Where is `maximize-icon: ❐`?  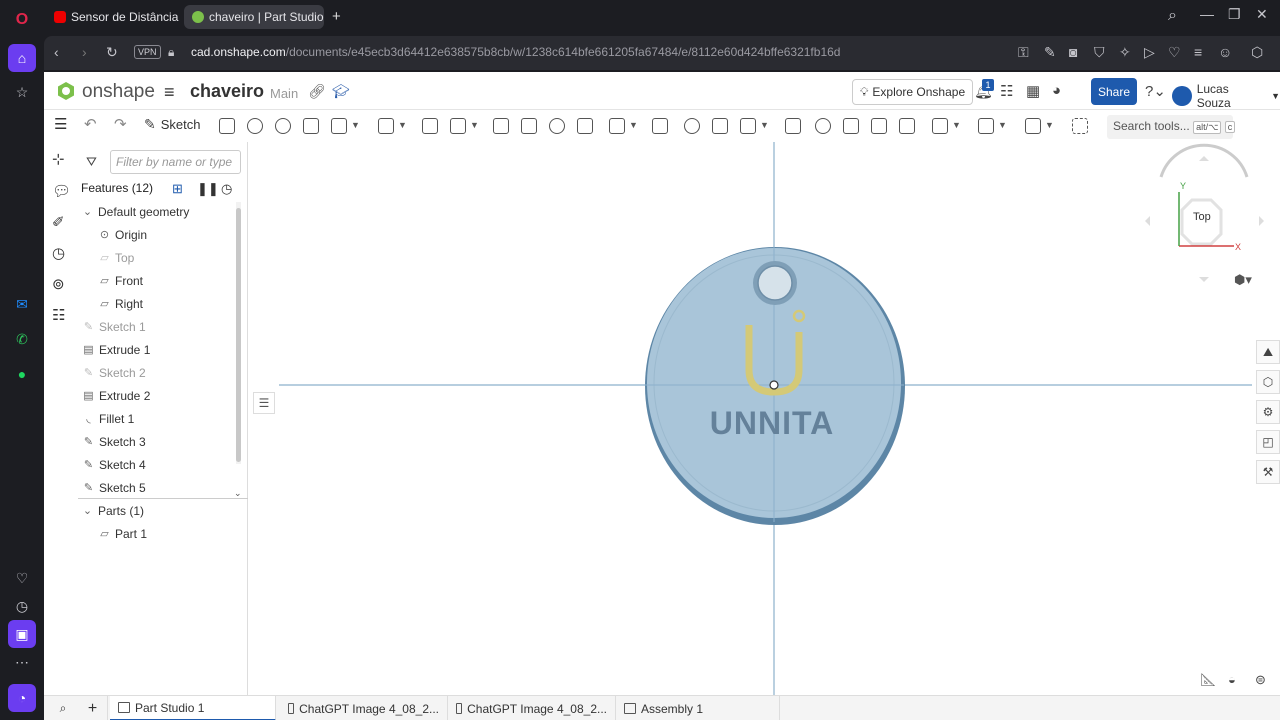
maximize-icon: ❐ is located at coordinates (1234, 14).